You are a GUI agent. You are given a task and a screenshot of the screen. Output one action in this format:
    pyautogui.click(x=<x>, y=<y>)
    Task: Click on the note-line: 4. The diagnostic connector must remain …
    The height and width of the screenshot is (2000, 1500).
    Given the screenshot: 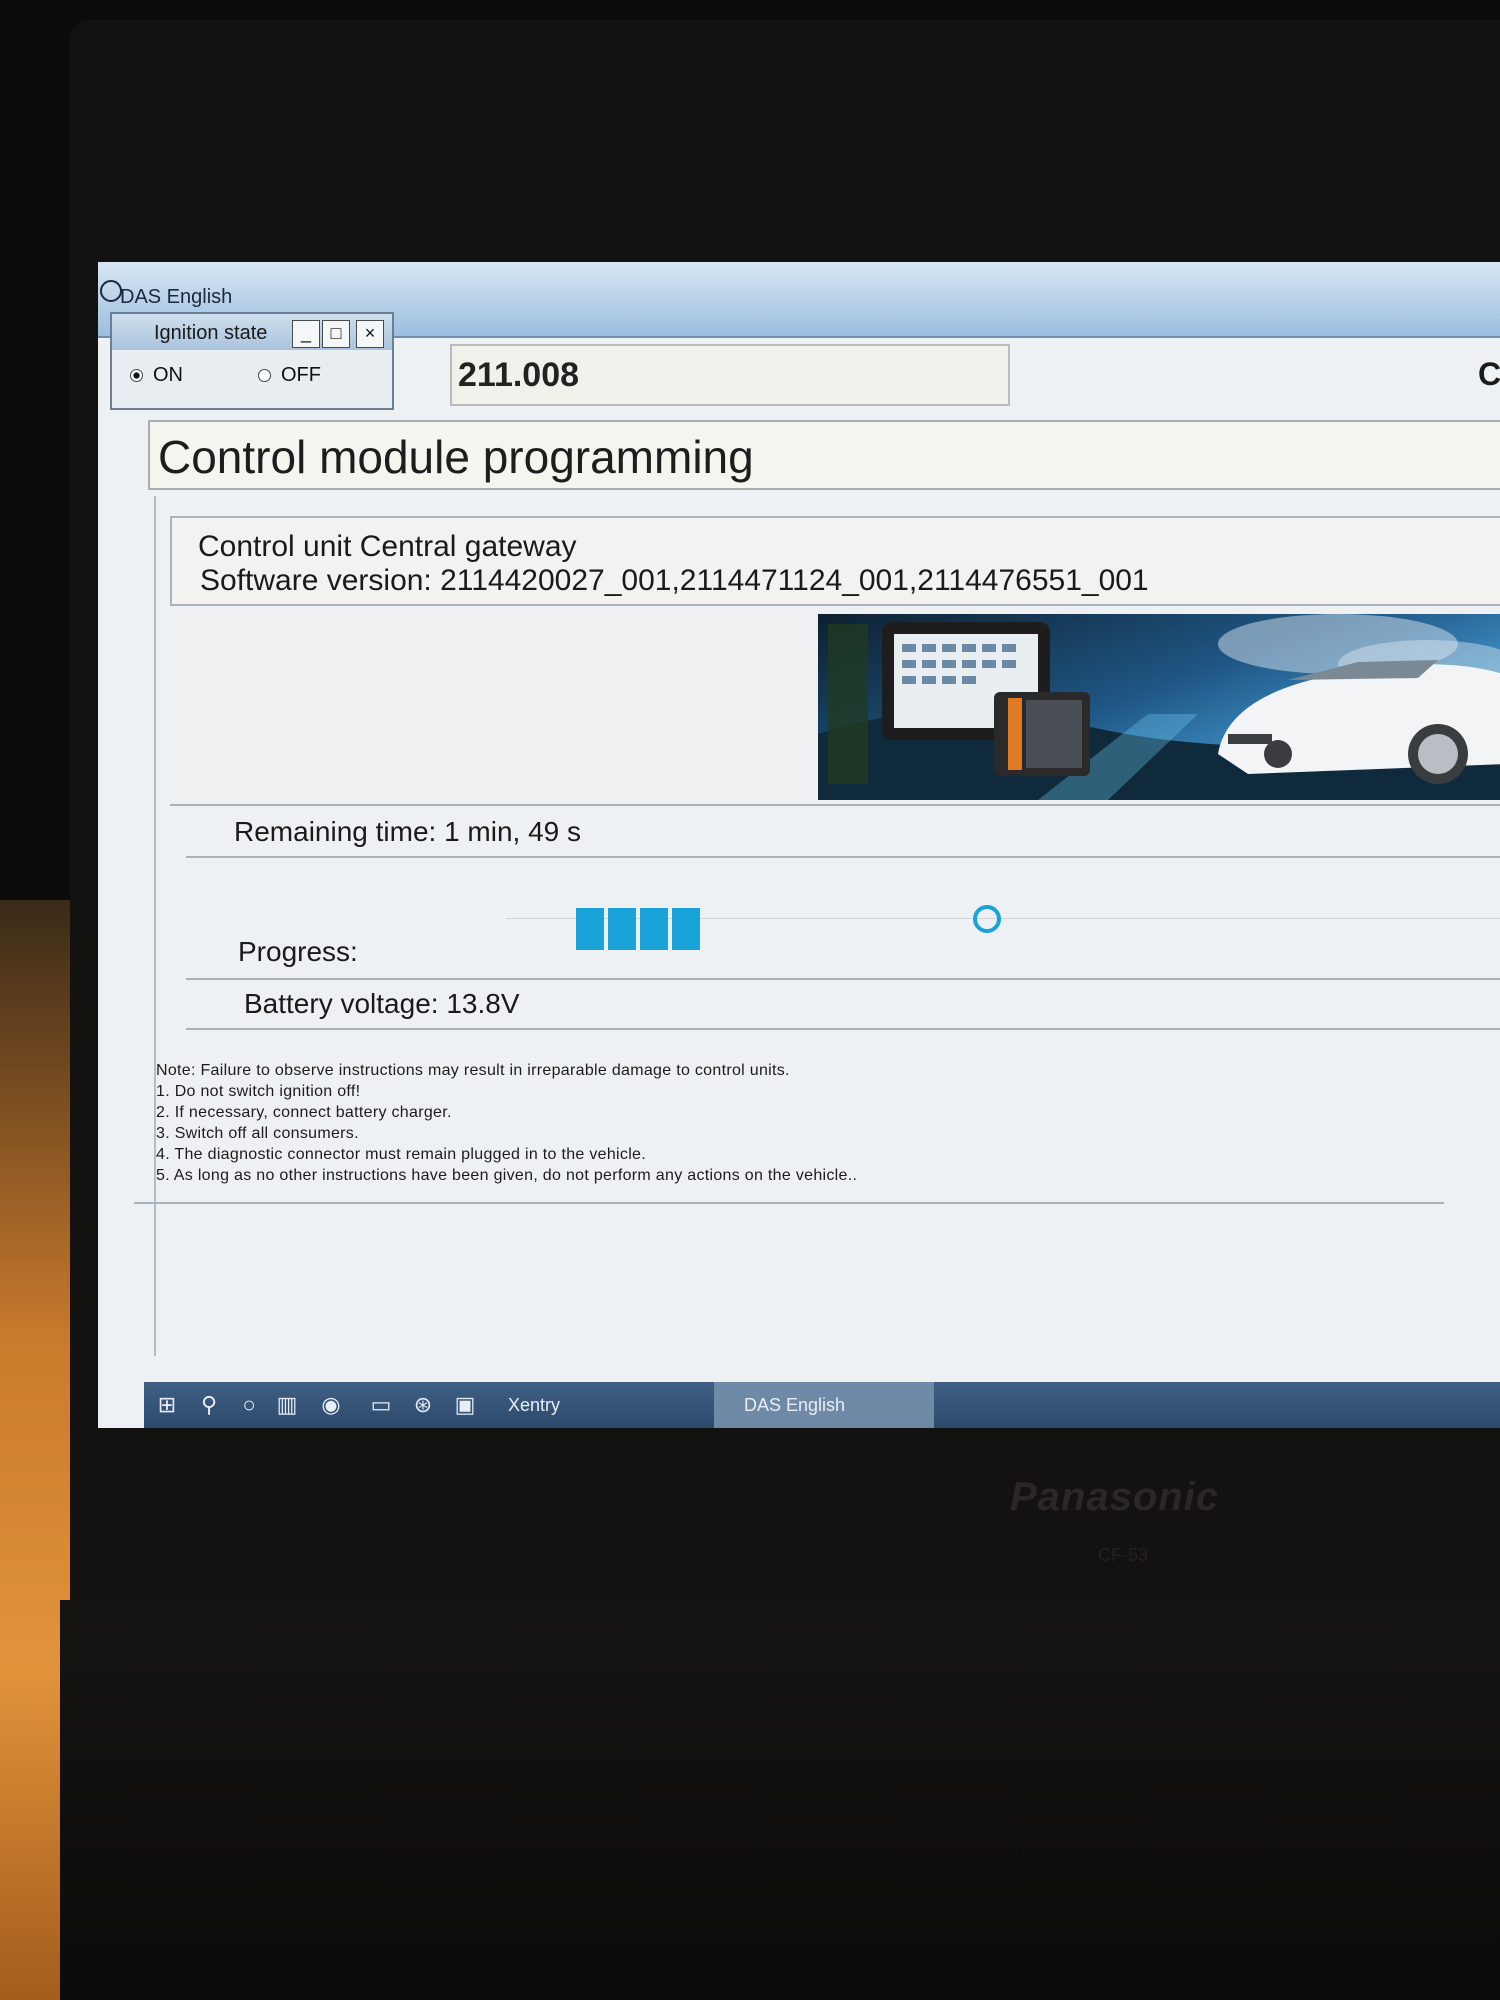 What is the action you would take?
    pyautogui.click(x=401, y=1154)
    